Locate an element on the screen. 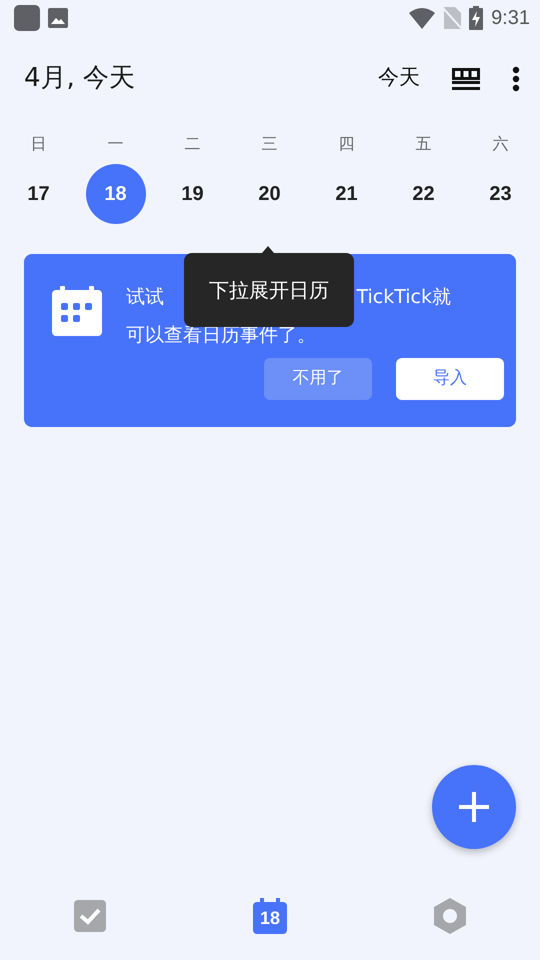 Image resolution: width=540 pixels, height=960 pixels. weekday-label: 二 is located at coordinates (193, 144).